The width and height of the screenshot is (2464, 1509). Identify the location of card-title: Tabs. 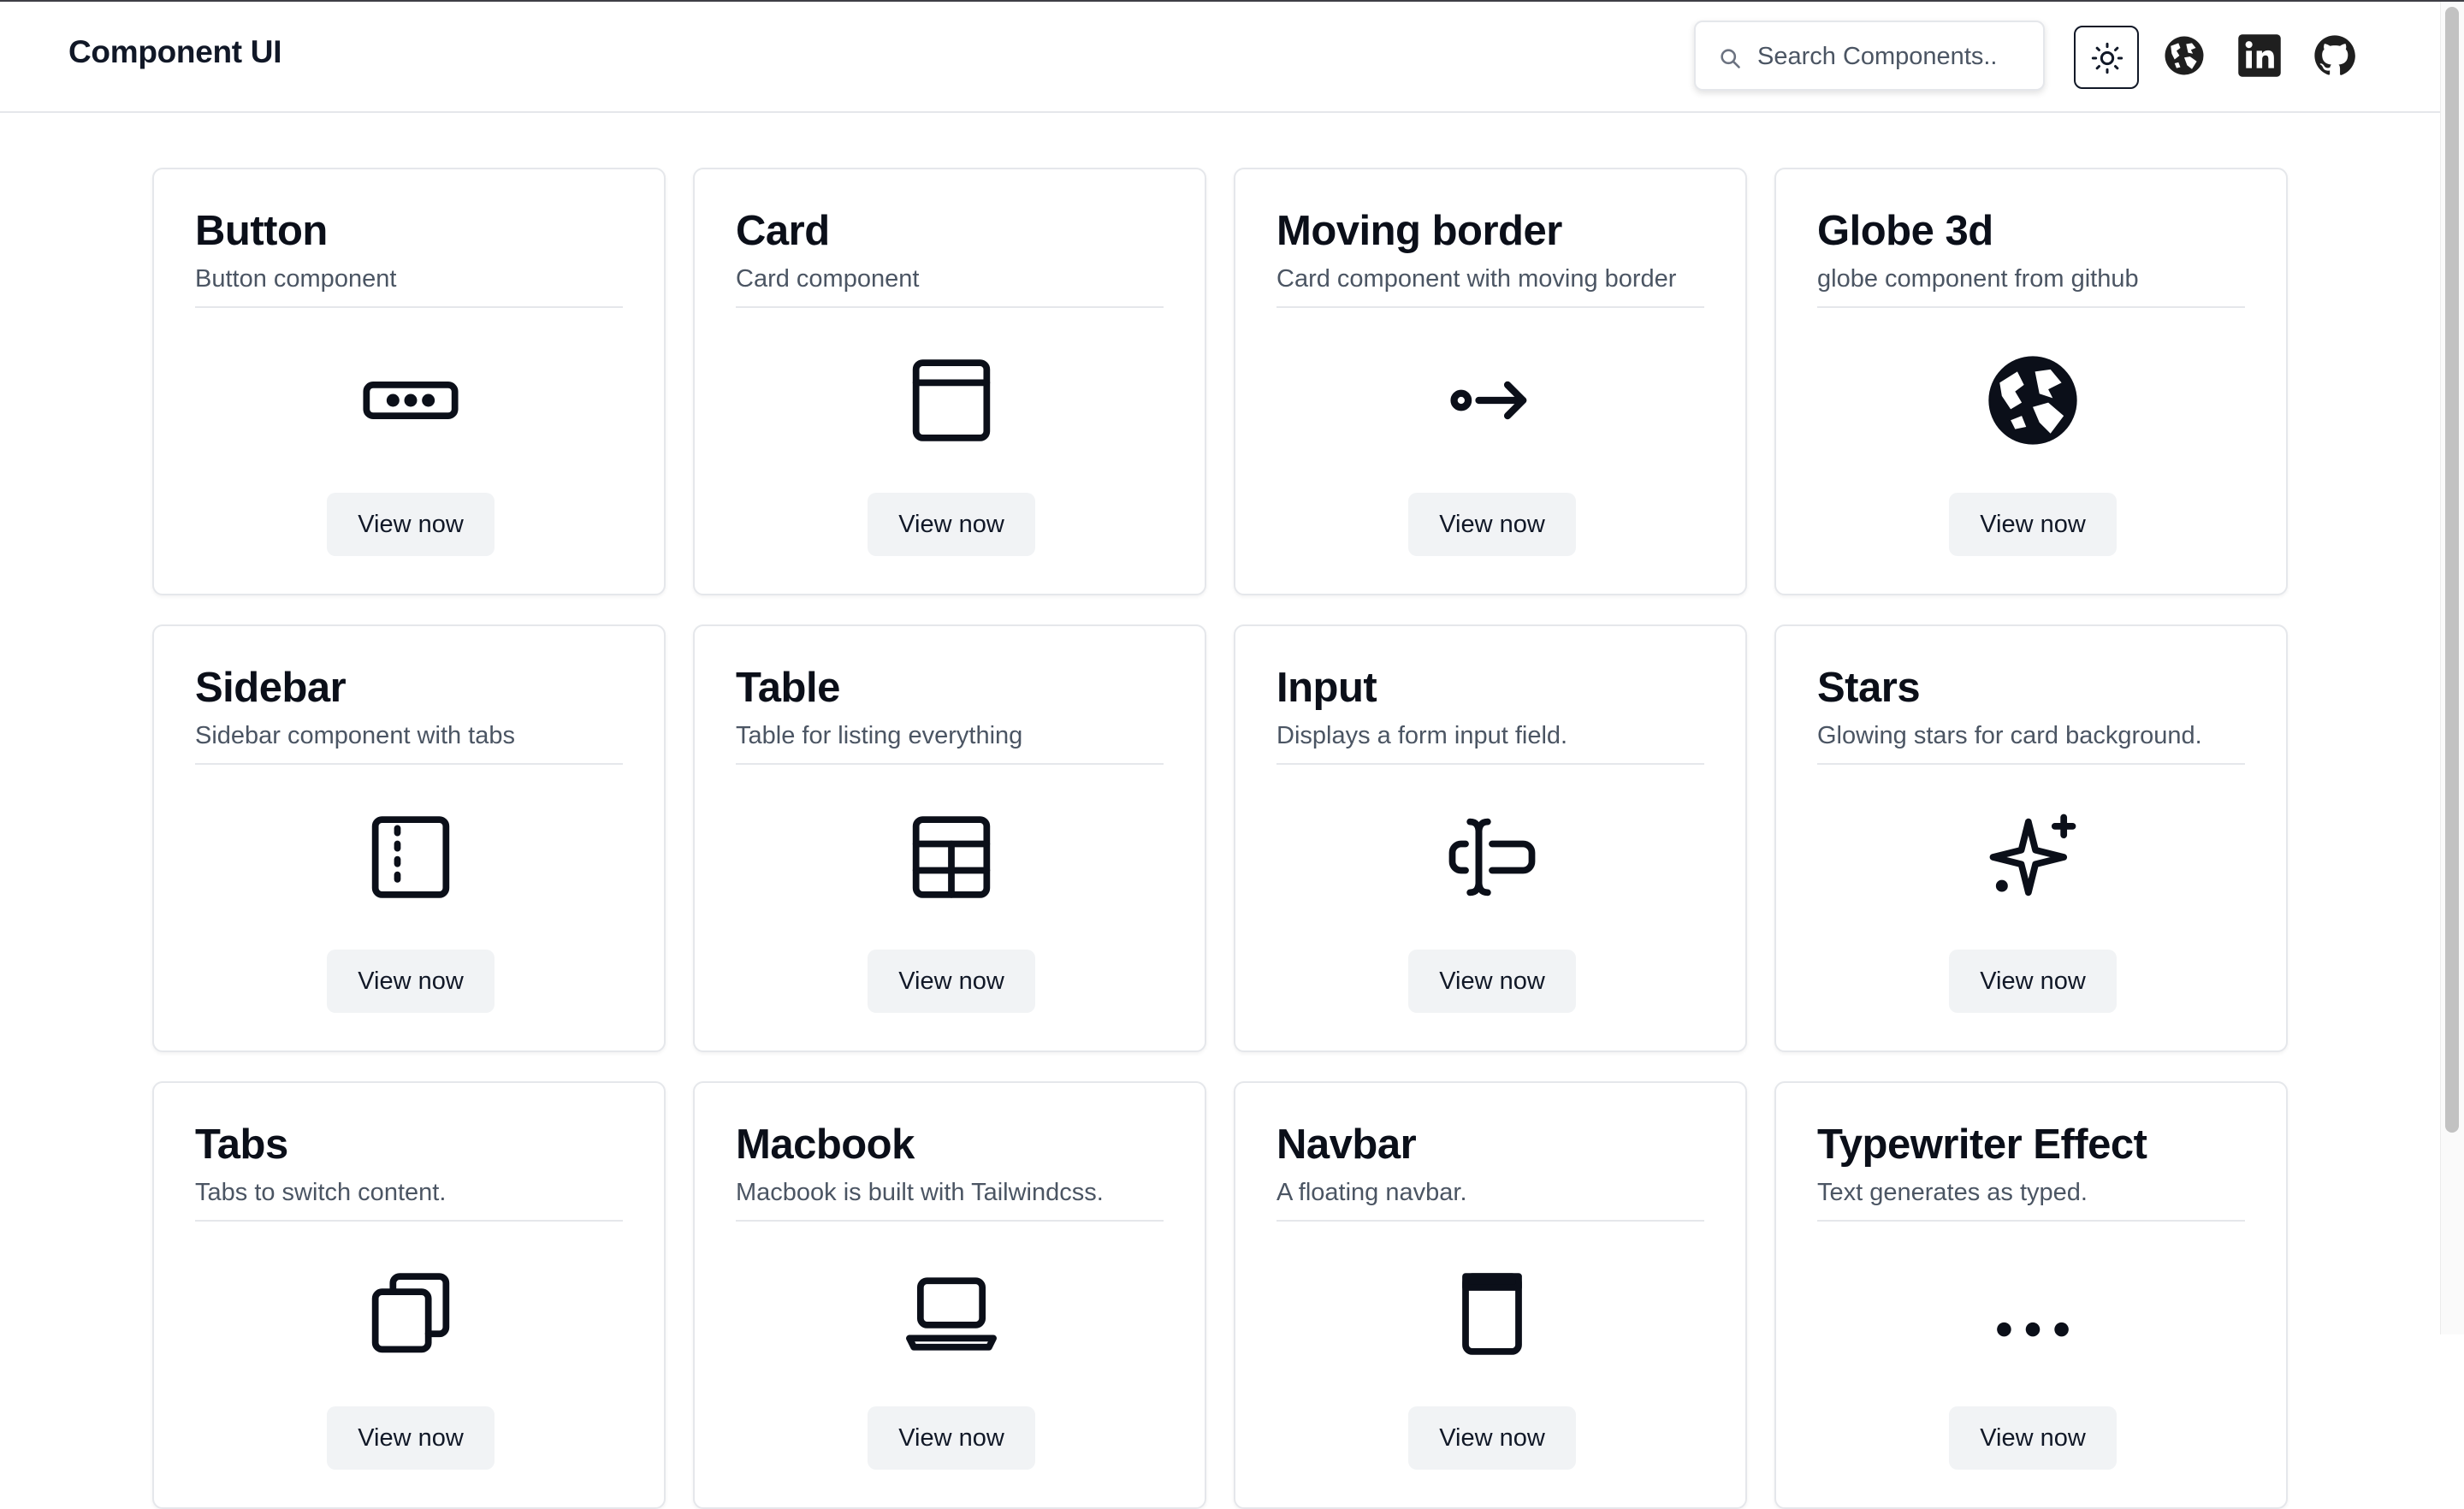
(241, 1144).